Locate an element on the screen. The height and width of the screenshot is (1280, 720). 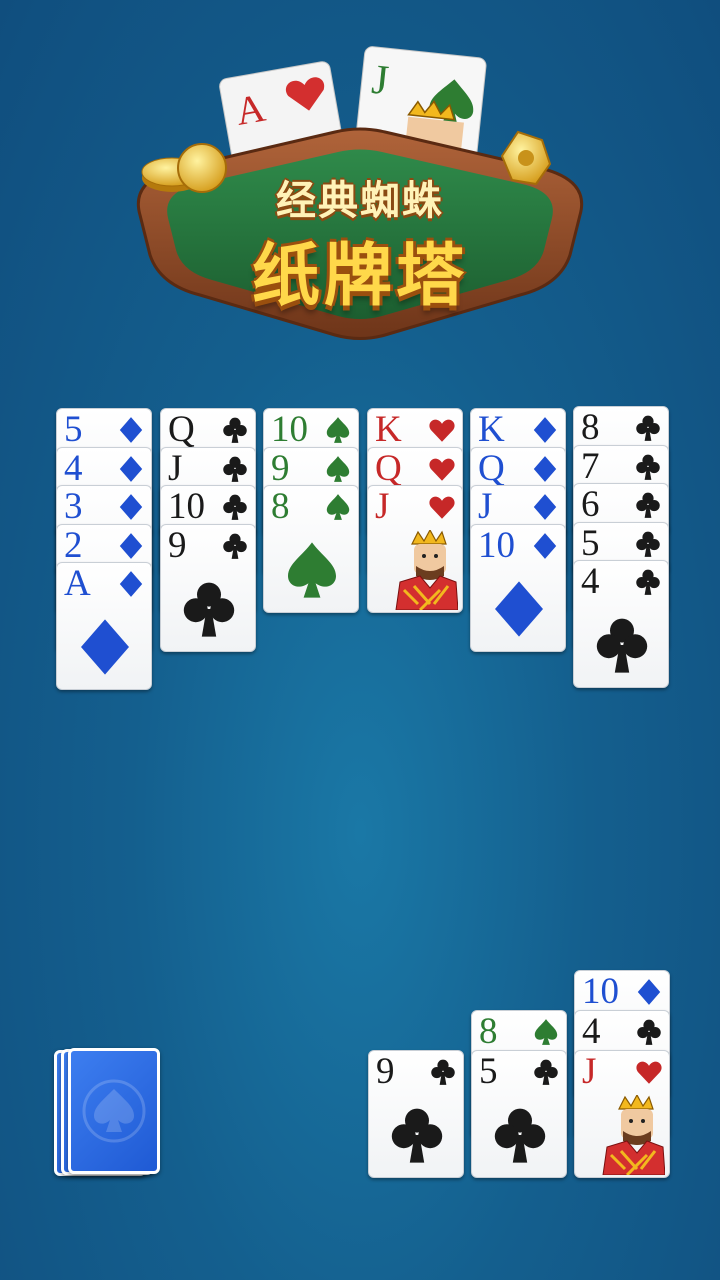
pile: Q J 10 9 is located at coordinates (208, 530).